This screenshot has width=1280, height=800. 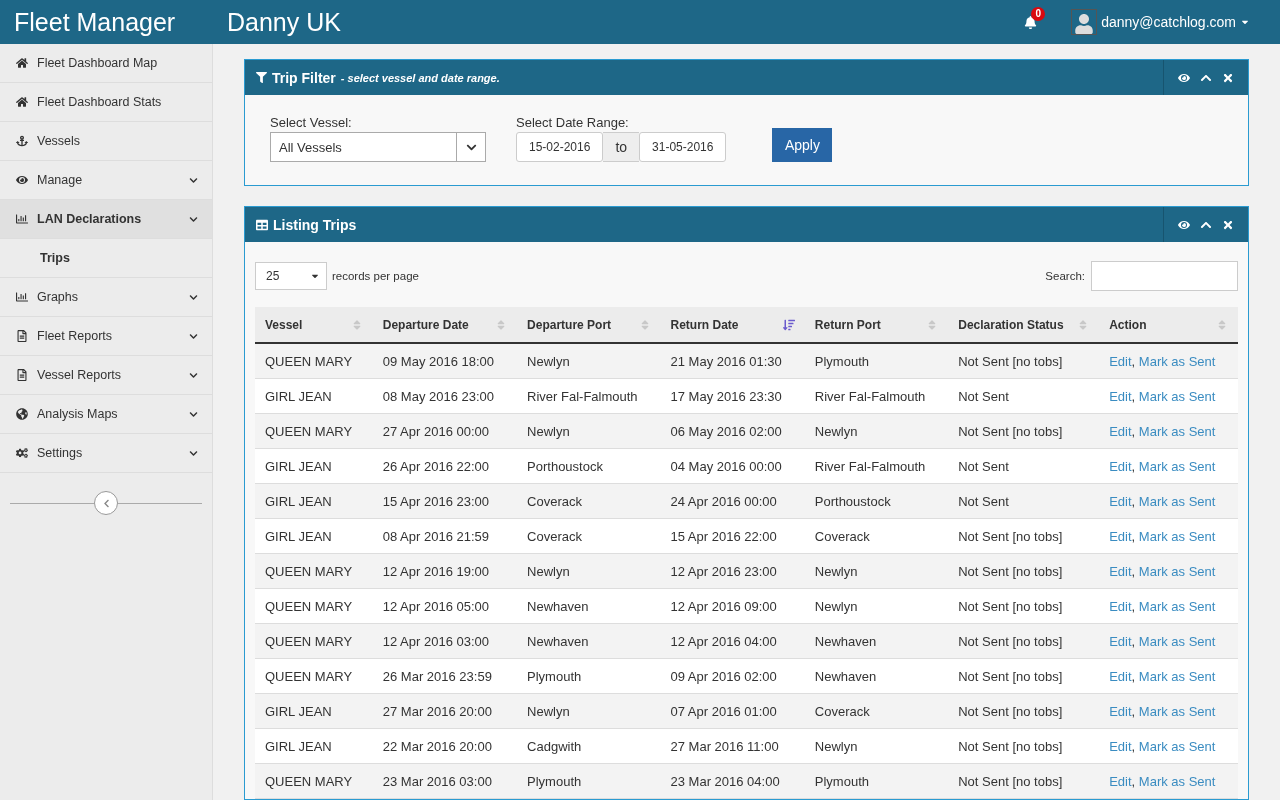 What do you see at coordinates (560, 147) in the screenshot?
I see `date-from-field: 15-02-2016` at bounding box center [560, 147].